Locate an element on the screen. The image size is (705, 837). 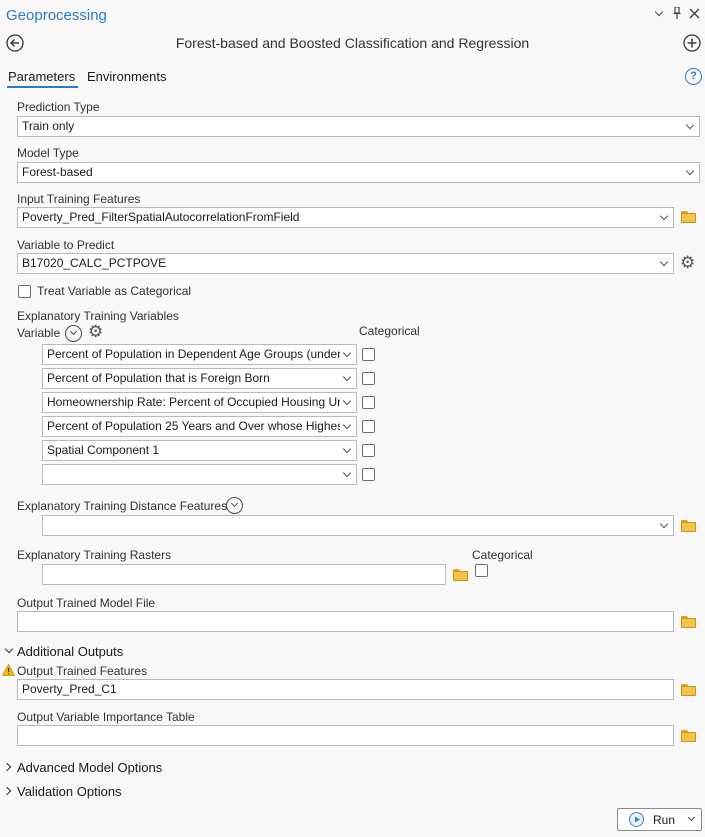
validation-options-chevron-icon is located at coordinates (7, 791).